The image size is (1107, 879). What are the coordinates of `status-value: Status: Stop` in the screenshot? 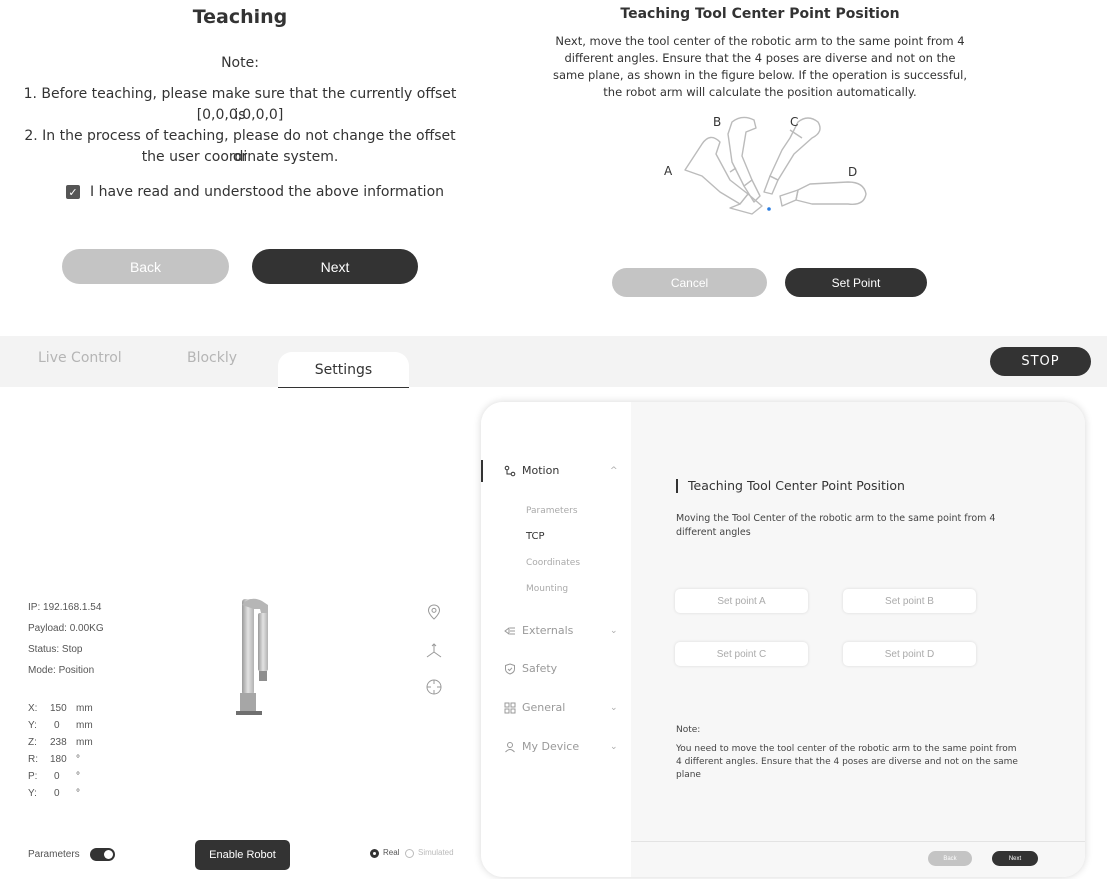 It's located at (55, 649).